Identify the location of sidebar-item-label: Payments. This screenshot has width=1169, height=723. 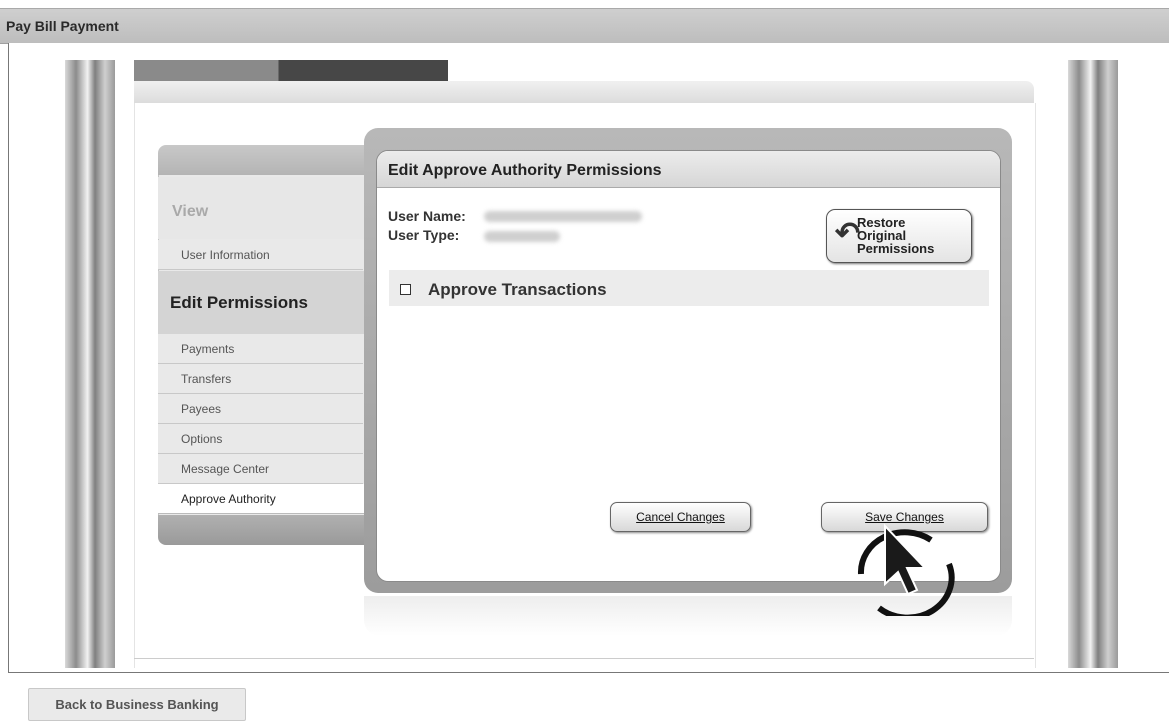
(208, 349).